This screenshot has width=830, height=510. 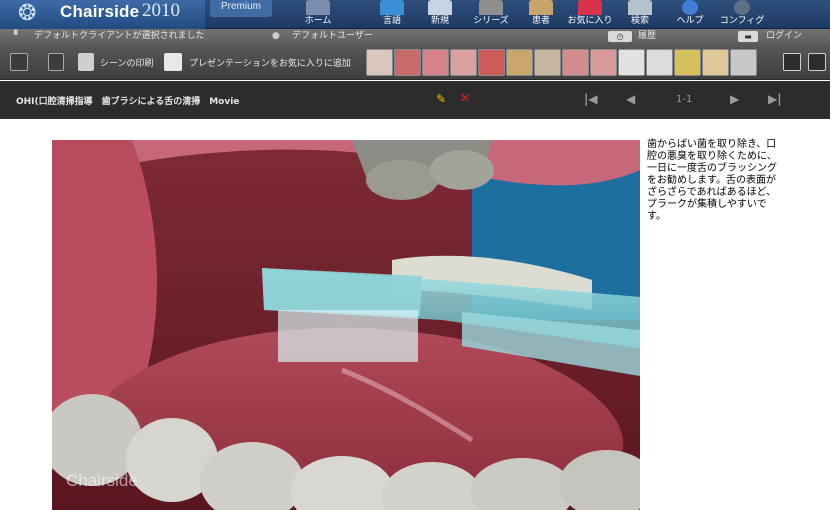 I want to click on user-icon: ●, so click(x=276, y=36).